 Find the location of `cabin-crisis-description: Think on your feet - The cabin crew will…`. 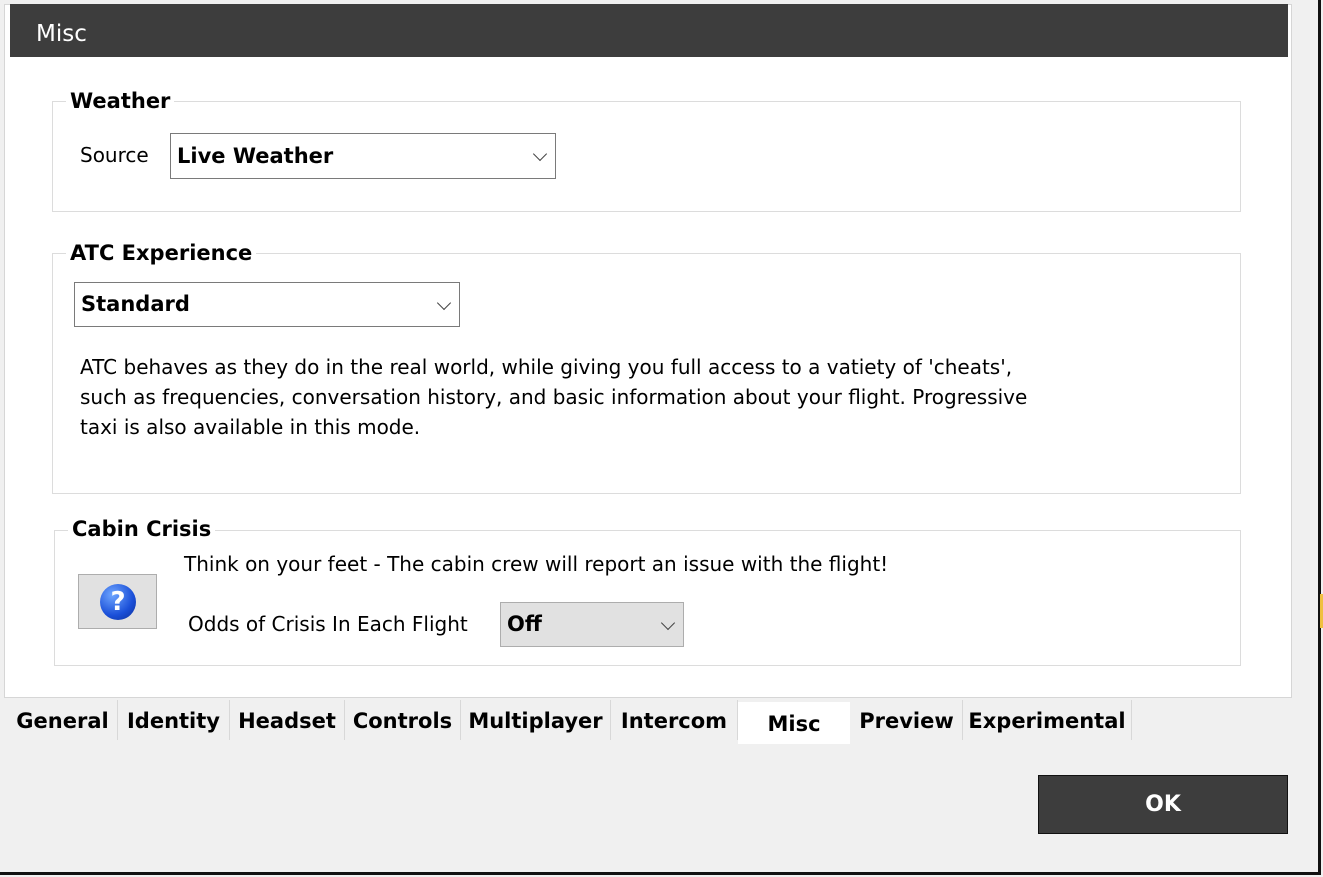

cabin-crisis-description: Think on your feet - The cabin crew will… is located at coordinates (536, 564).